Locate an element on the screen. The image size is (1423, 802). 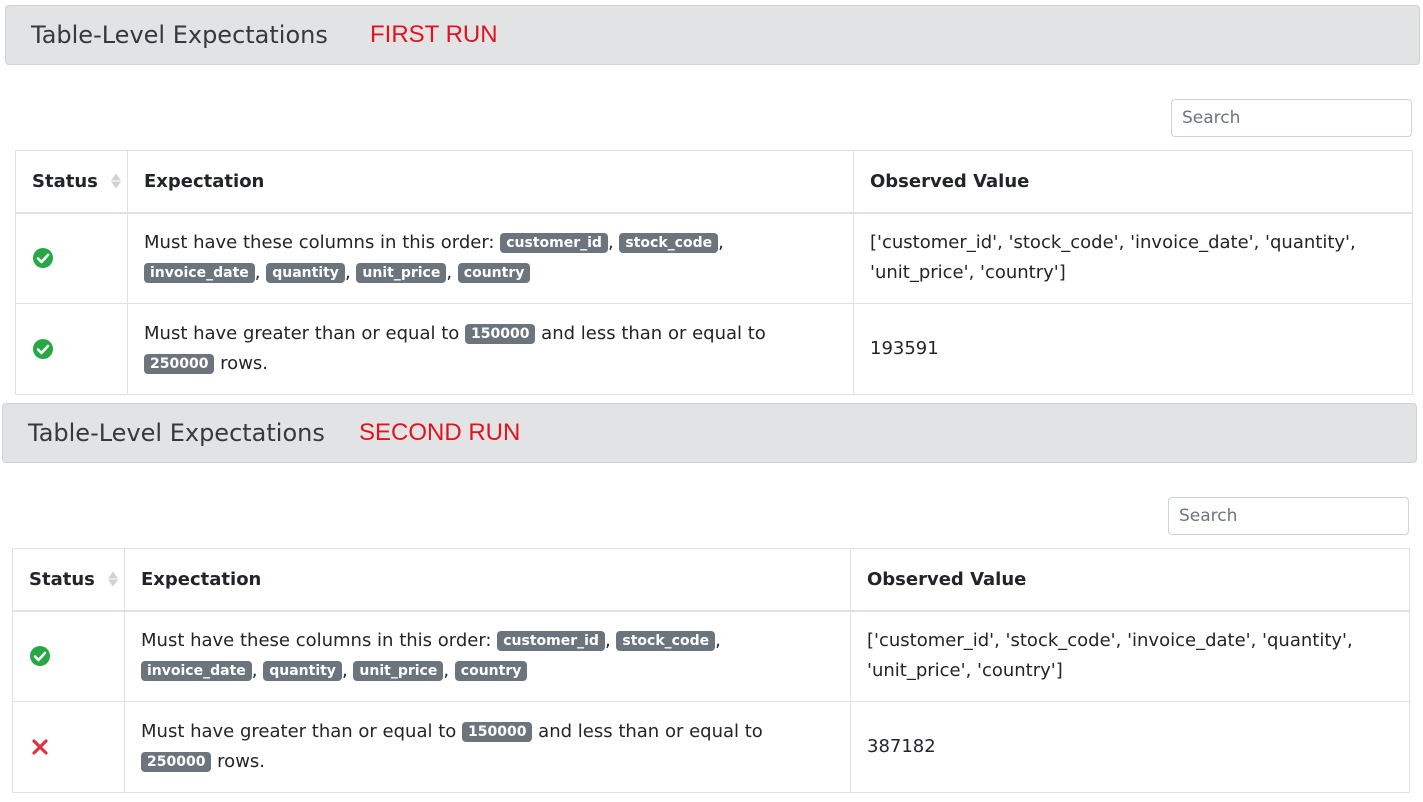
run-label: FIRST RUN is located at coordinates (434, 34).